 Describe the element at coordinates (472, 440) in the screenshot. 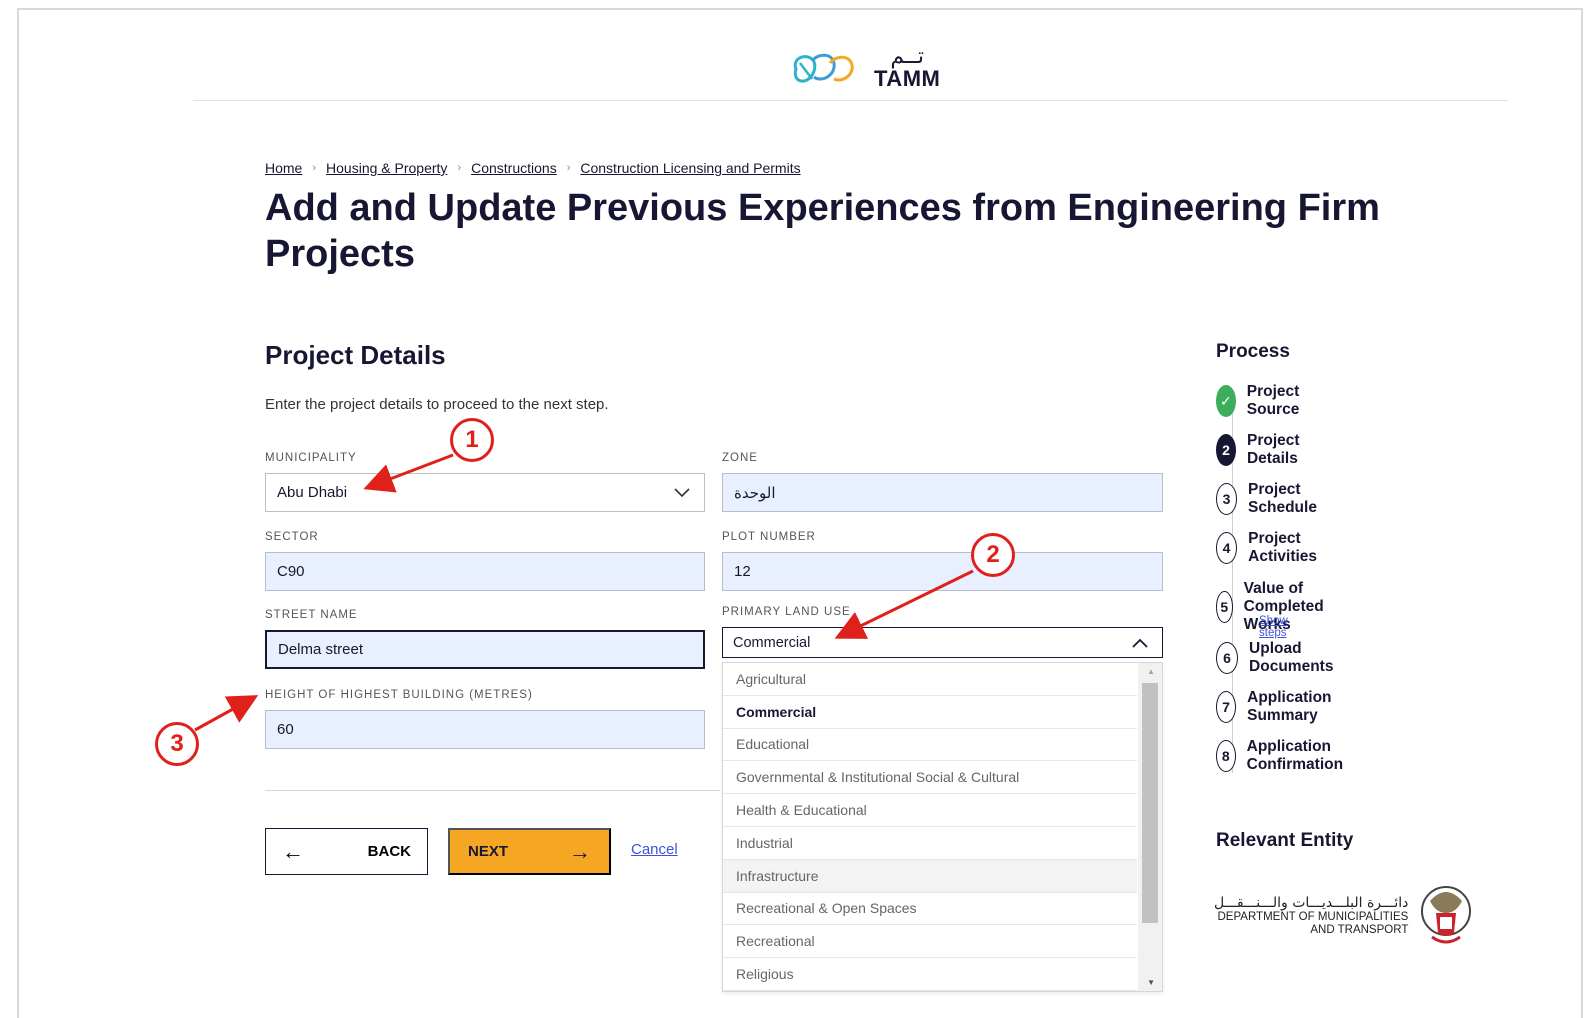

I see `annotation-marker-1: 1` at that location.